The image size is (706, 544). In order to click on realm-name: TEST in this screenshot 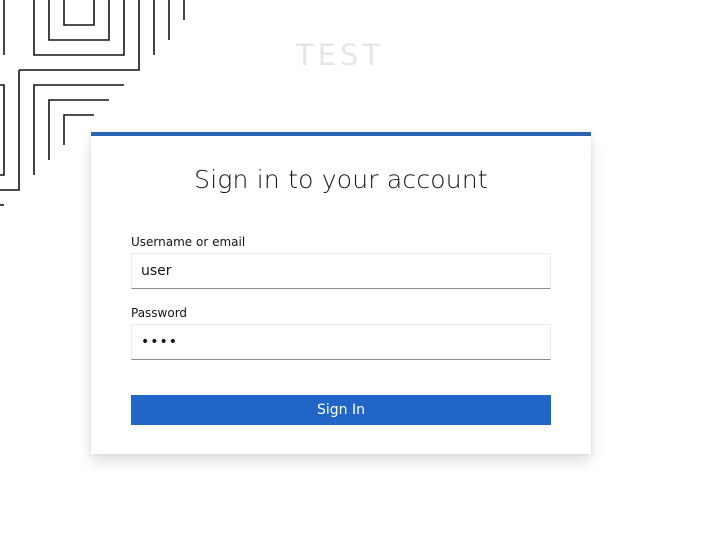, I will do `click(340, 55)`.